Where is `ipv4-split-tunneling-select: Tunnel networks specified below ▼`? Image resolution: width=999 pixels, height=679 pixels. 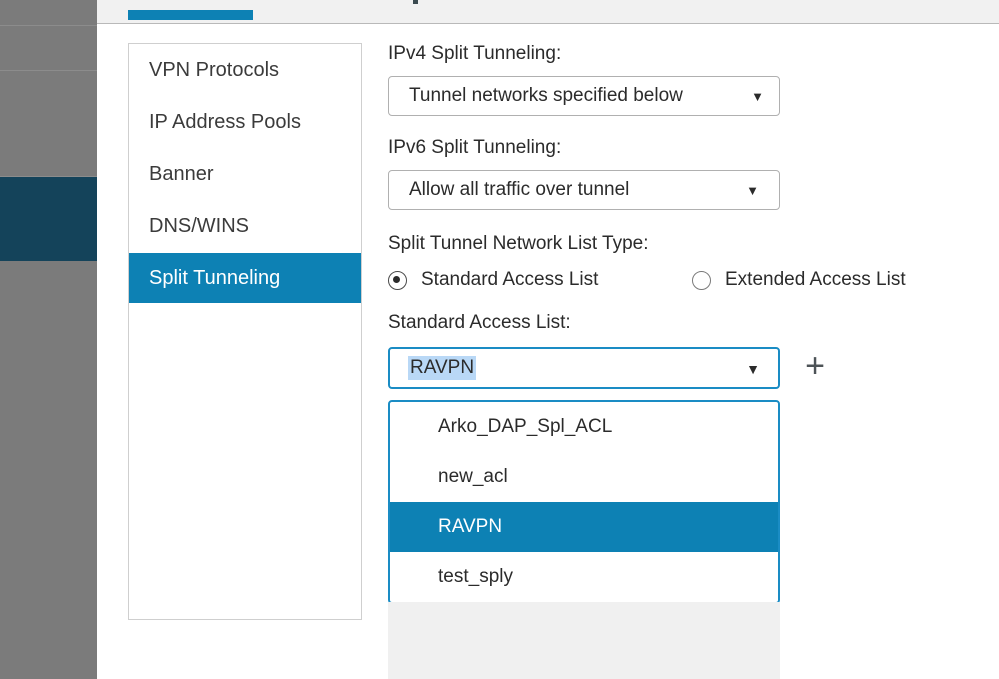 ipv4-split-tunneling-select: Tunnel networks specified below ▼ is located at coordinates (584, 96).